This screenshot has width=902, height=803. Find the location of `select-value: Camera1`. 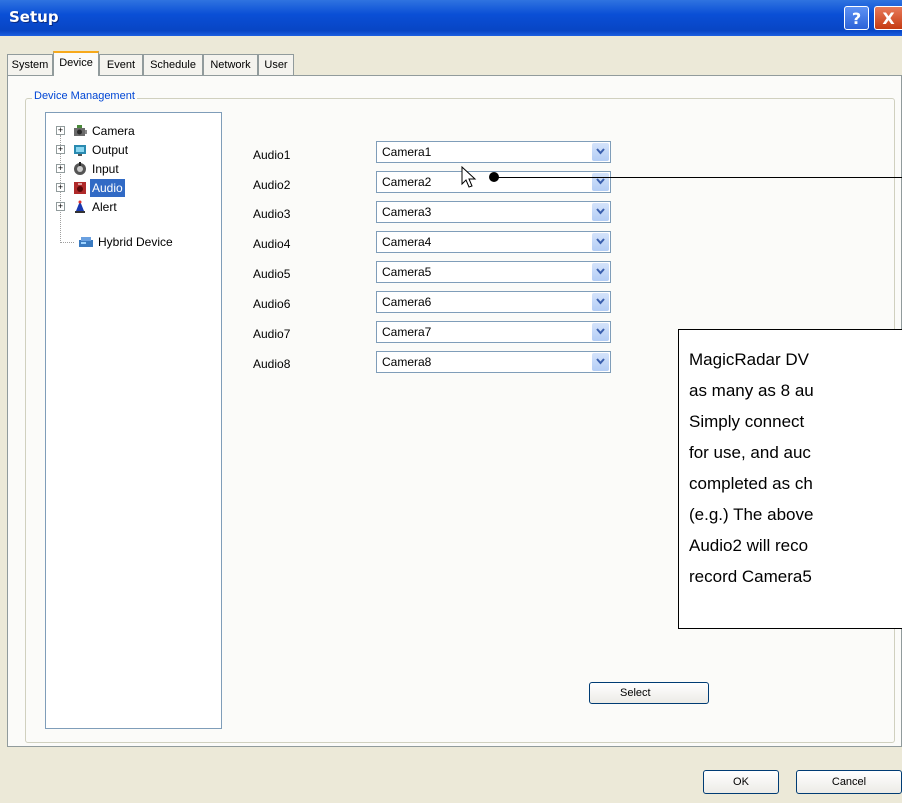

select-value: Camera1 is located at coordinates (407, 152).